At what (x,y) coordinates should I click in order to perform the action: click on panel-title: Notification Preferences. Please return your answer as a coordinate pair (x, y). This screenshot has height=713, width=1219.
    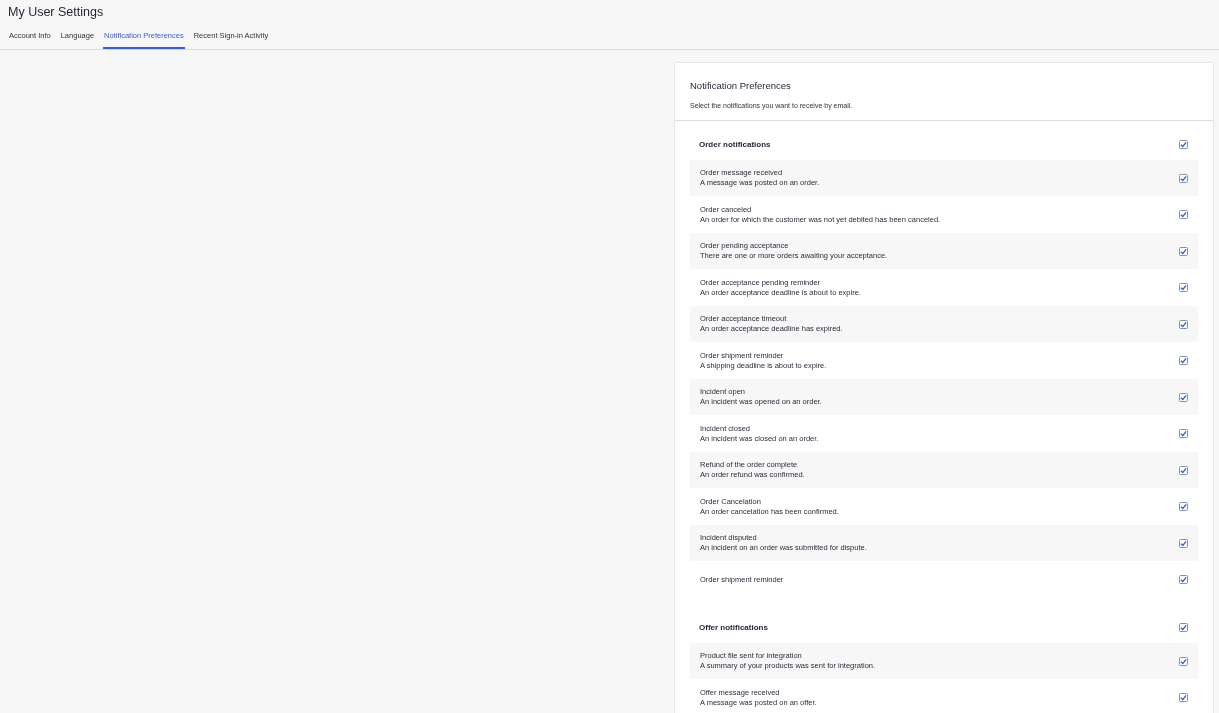
    Looking at the image, I should click on (741, 86).